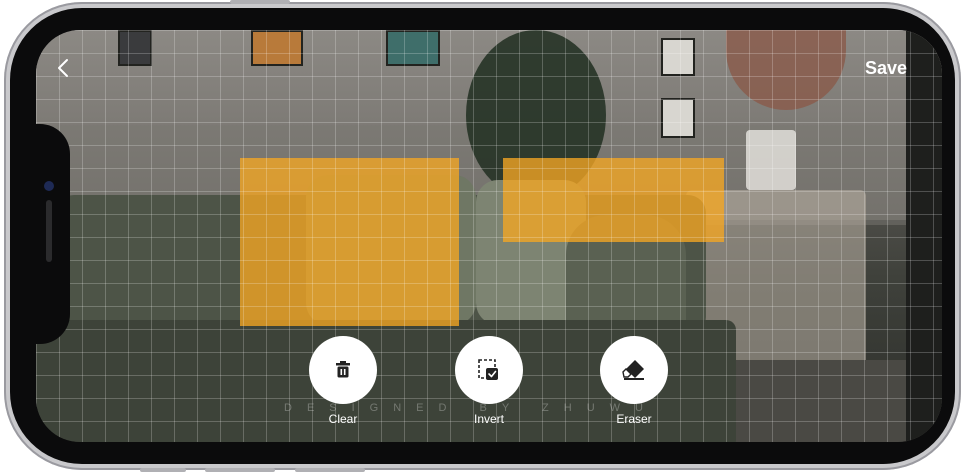 This screenshot has height=472, width=965. Describe the element at coordinates (49, 231) in the screenshot. I see `speaker-grille` at that location.